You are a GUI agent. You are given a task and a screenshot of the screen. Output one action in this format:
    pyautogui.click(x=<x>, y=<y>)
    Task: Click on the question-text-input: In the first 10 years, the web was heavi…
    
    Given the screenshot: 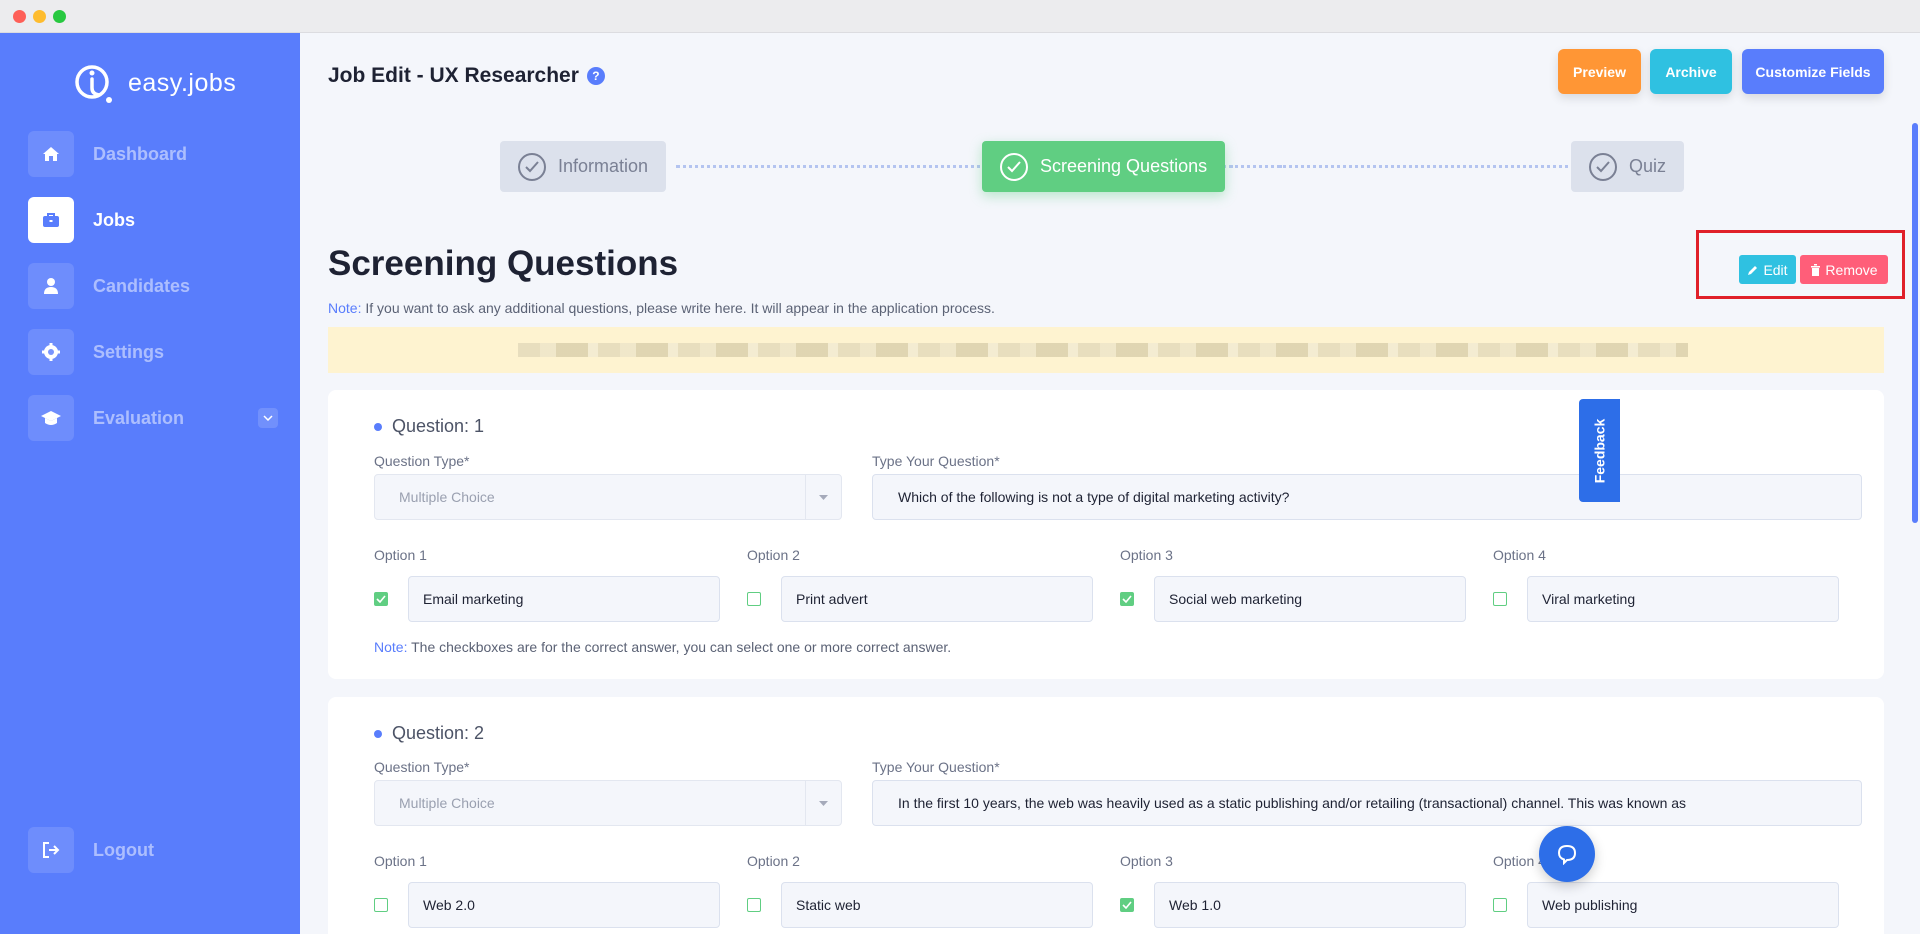 What is the action you would take?
    pyautogui.click(x=1367, y=803)
    